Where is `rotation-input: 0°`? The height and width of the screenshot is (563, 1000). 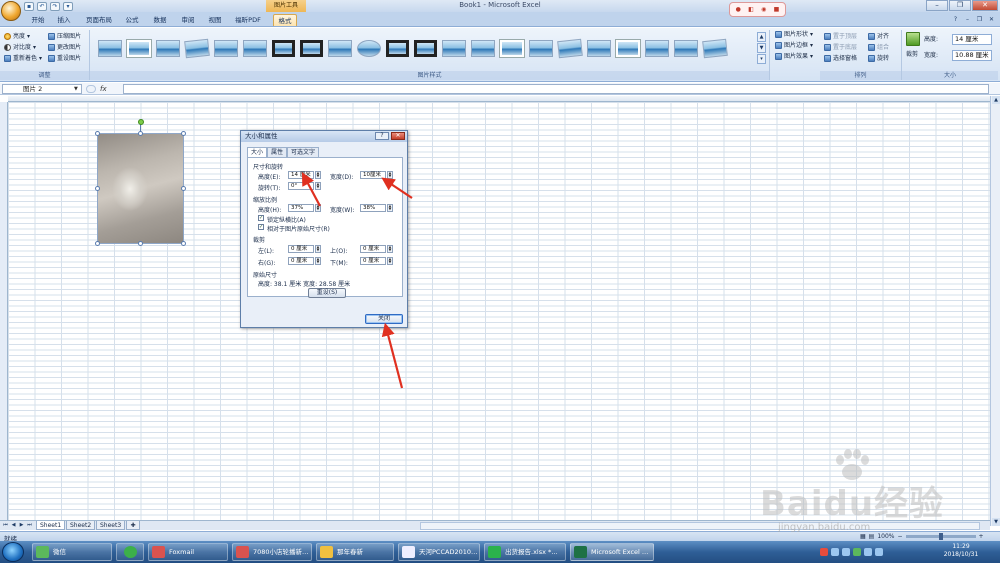
rotation-input: 0° is located at coordinates (301, 186).